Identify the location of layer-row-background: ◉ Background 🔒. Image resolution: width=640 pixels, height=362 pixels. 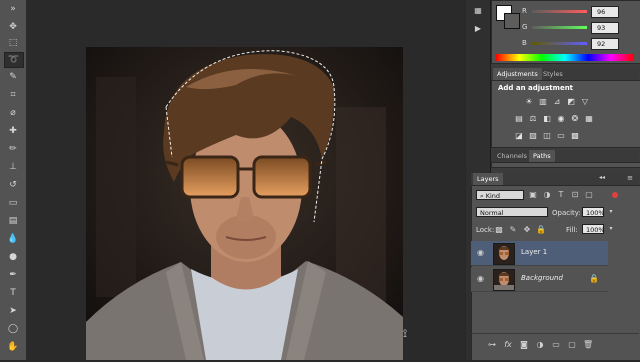
(539, 279).